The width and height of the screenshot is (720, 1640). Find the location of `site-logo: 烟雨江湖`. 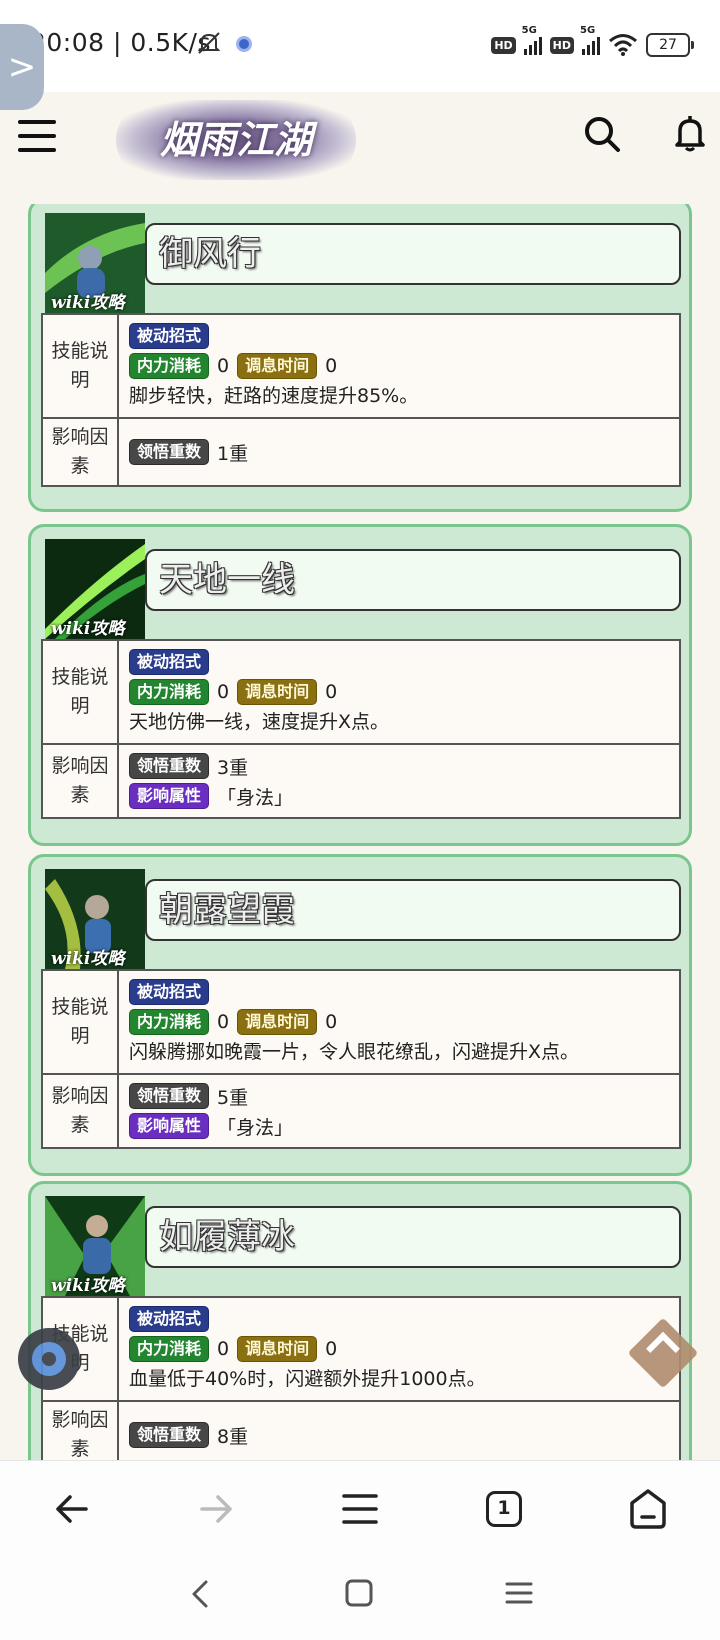

site-logo: 烟雨江湖 is located at coordinates (236, 140).